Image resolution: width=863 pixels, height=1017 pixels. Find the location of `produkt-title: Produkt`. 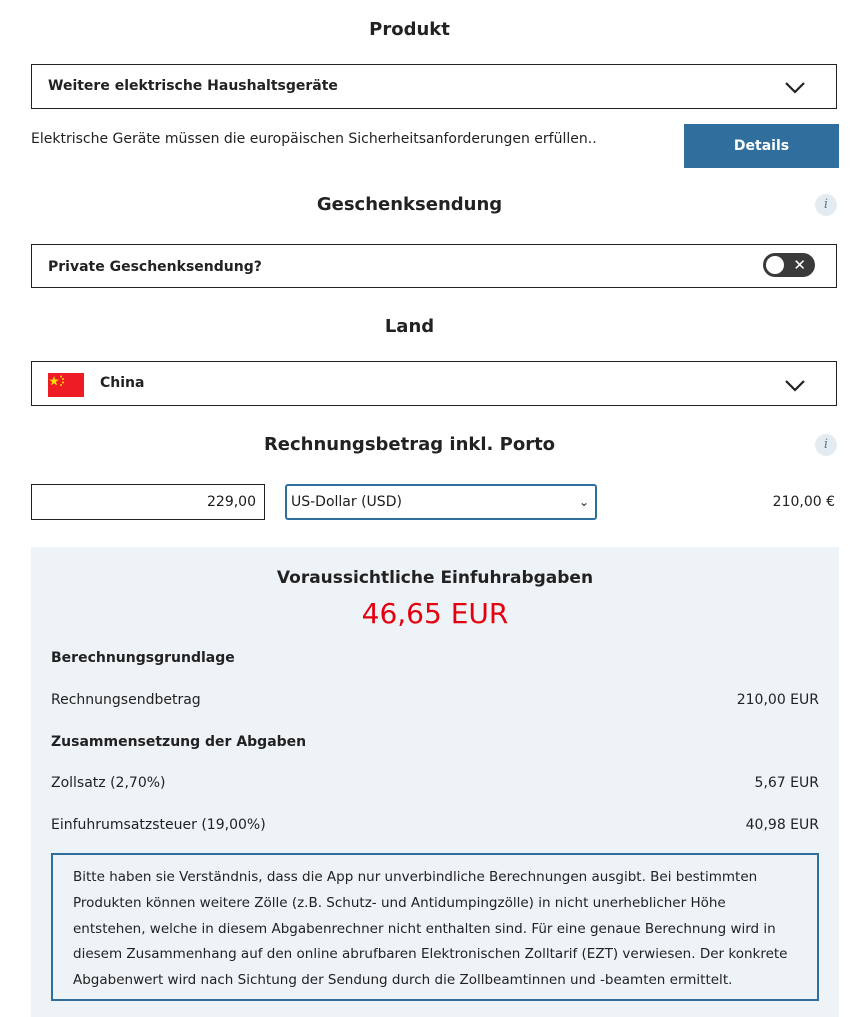

produkt-title: Produkt is located at coordinates (409, 29).